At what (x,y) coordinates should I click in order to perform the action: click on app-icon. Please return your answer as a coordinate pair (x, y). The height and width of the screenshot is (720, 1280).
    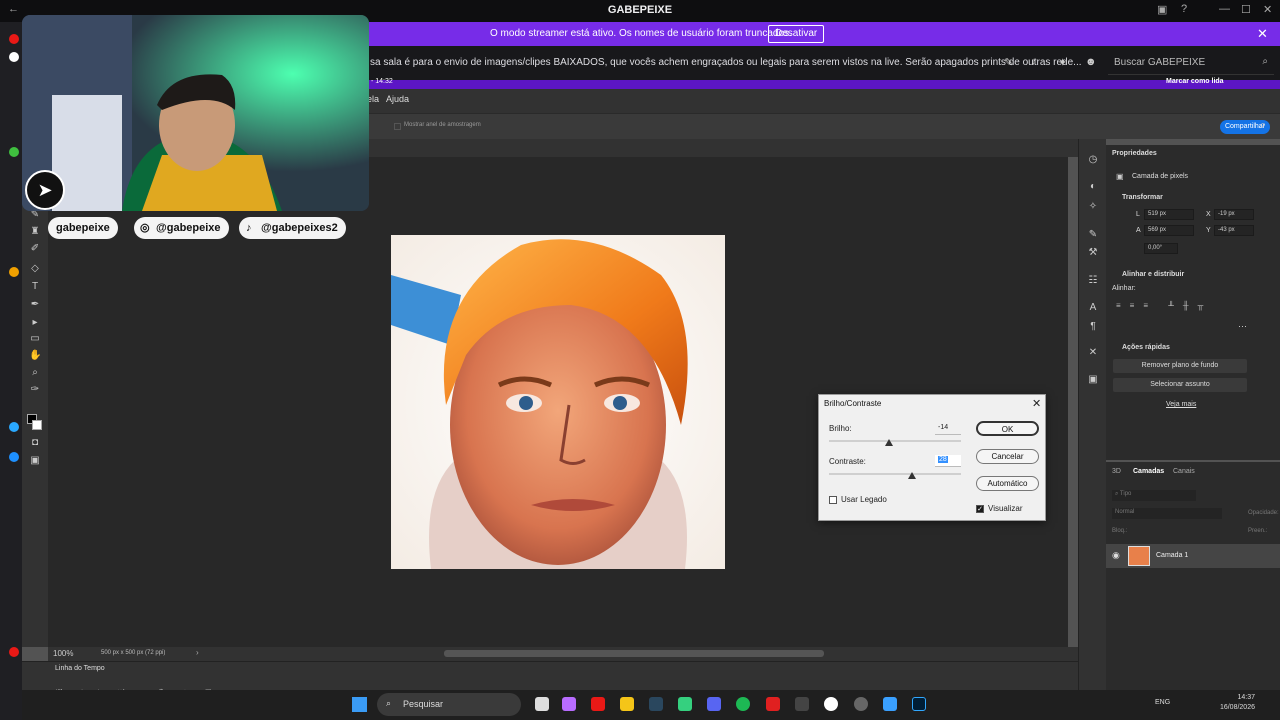
    Looking at the image, I should click on (685, 704).